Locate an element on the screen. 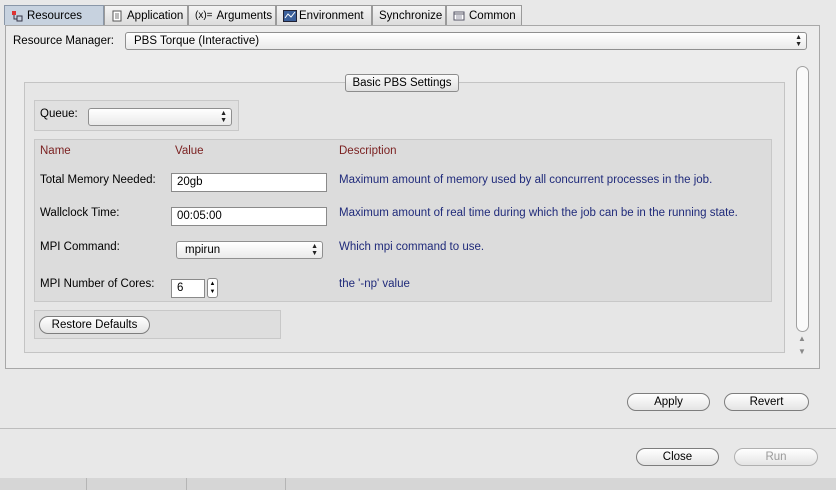 The width and height of the screenshot is (836, 490). tab-label: Resources is located at coordinates (54, 15).